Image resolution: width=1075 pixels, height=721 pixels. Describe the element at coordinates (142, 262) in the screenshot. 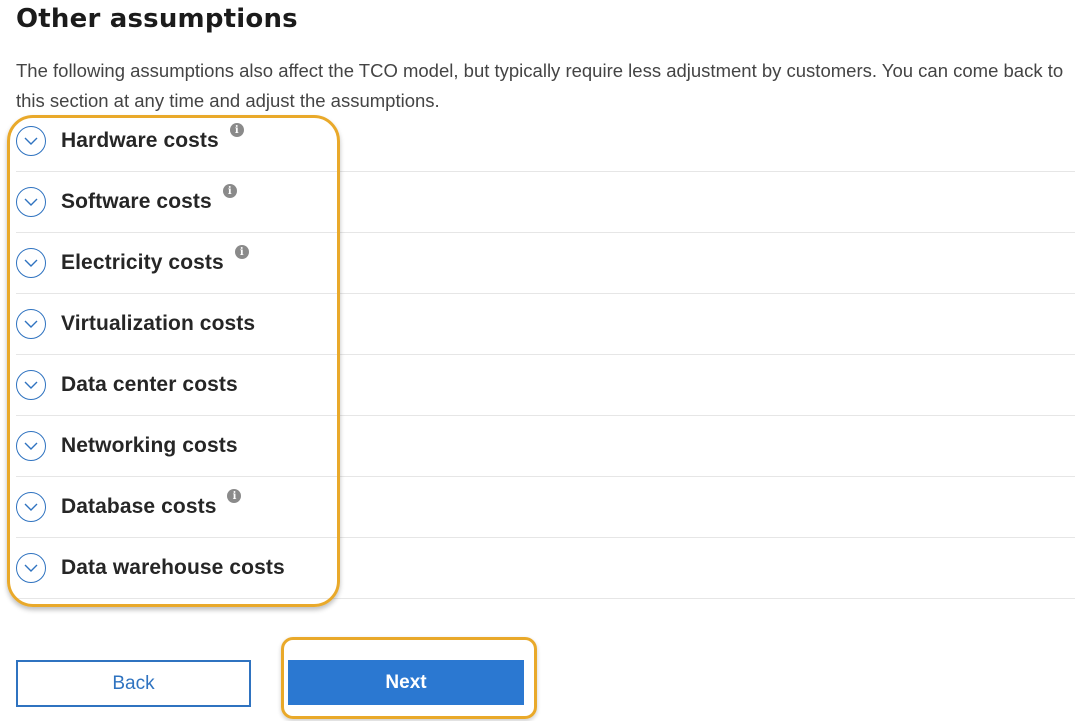

I see `accordion-item-label: Electricity costs` at that location.